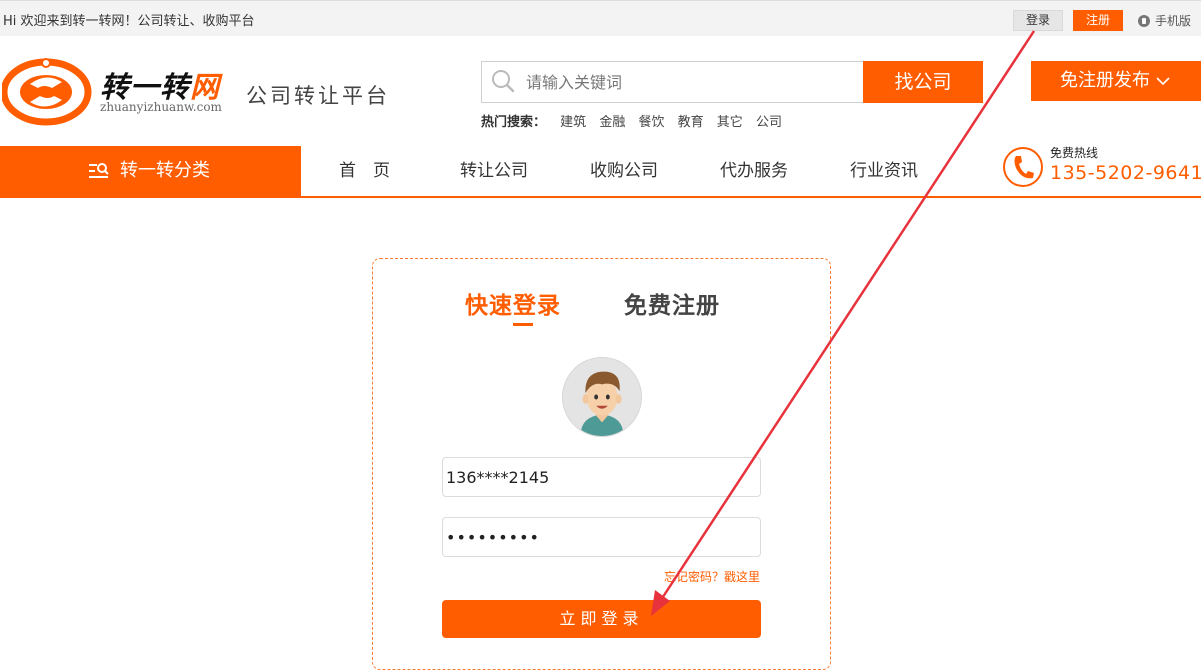 The image size is (1201, 671). What do you see at coordinates (99, 170) in the screenshot?
I see `category-list-icon` at bounding box center [99, 170].